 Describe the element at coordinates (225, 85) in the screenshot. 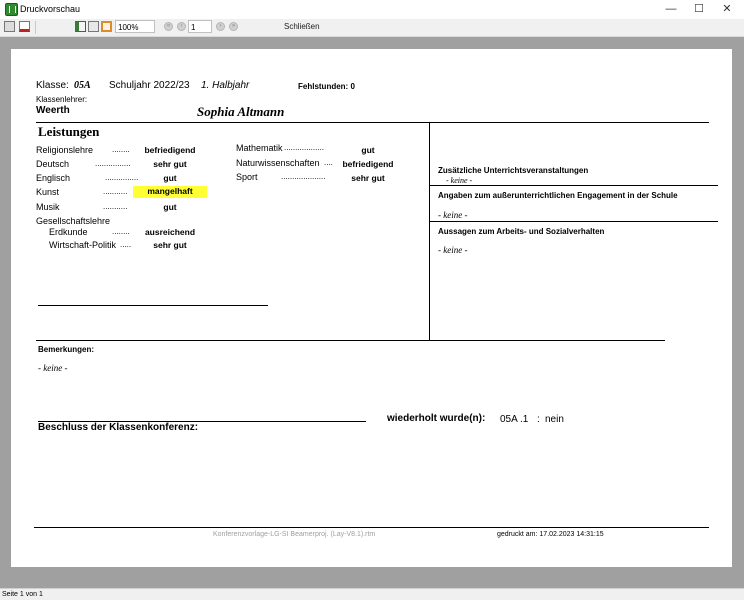

I see `half-year: 1. Halbjahr` at that location.